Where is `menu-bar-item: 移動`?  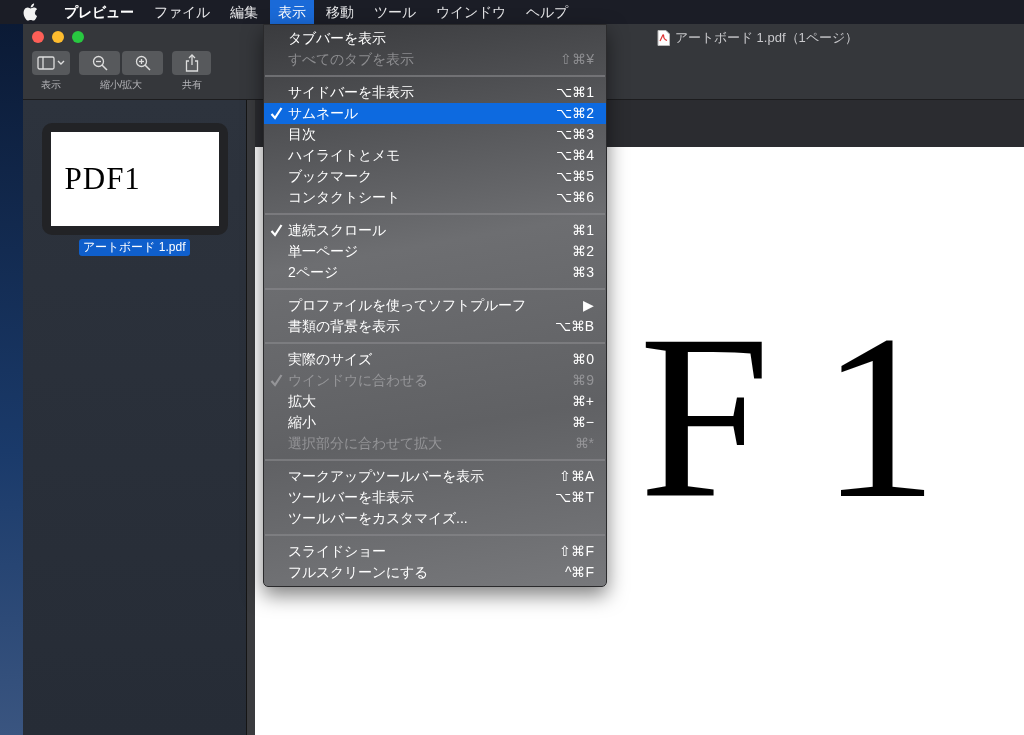
menu-bar-item: 移動 is located at coordinates (340, 12).